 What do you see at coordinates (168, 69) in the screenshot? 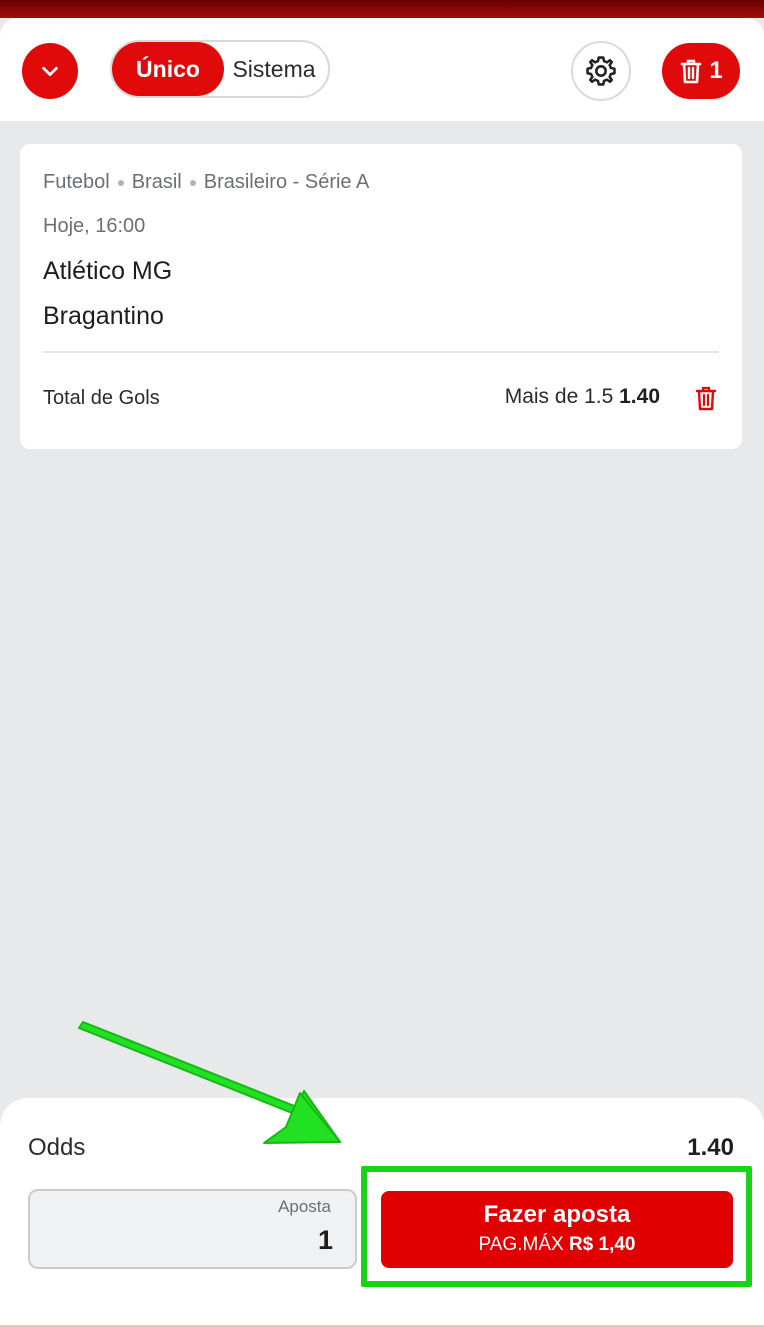
I see `mode-single-tab: Único` at bounding box center [168, 69].